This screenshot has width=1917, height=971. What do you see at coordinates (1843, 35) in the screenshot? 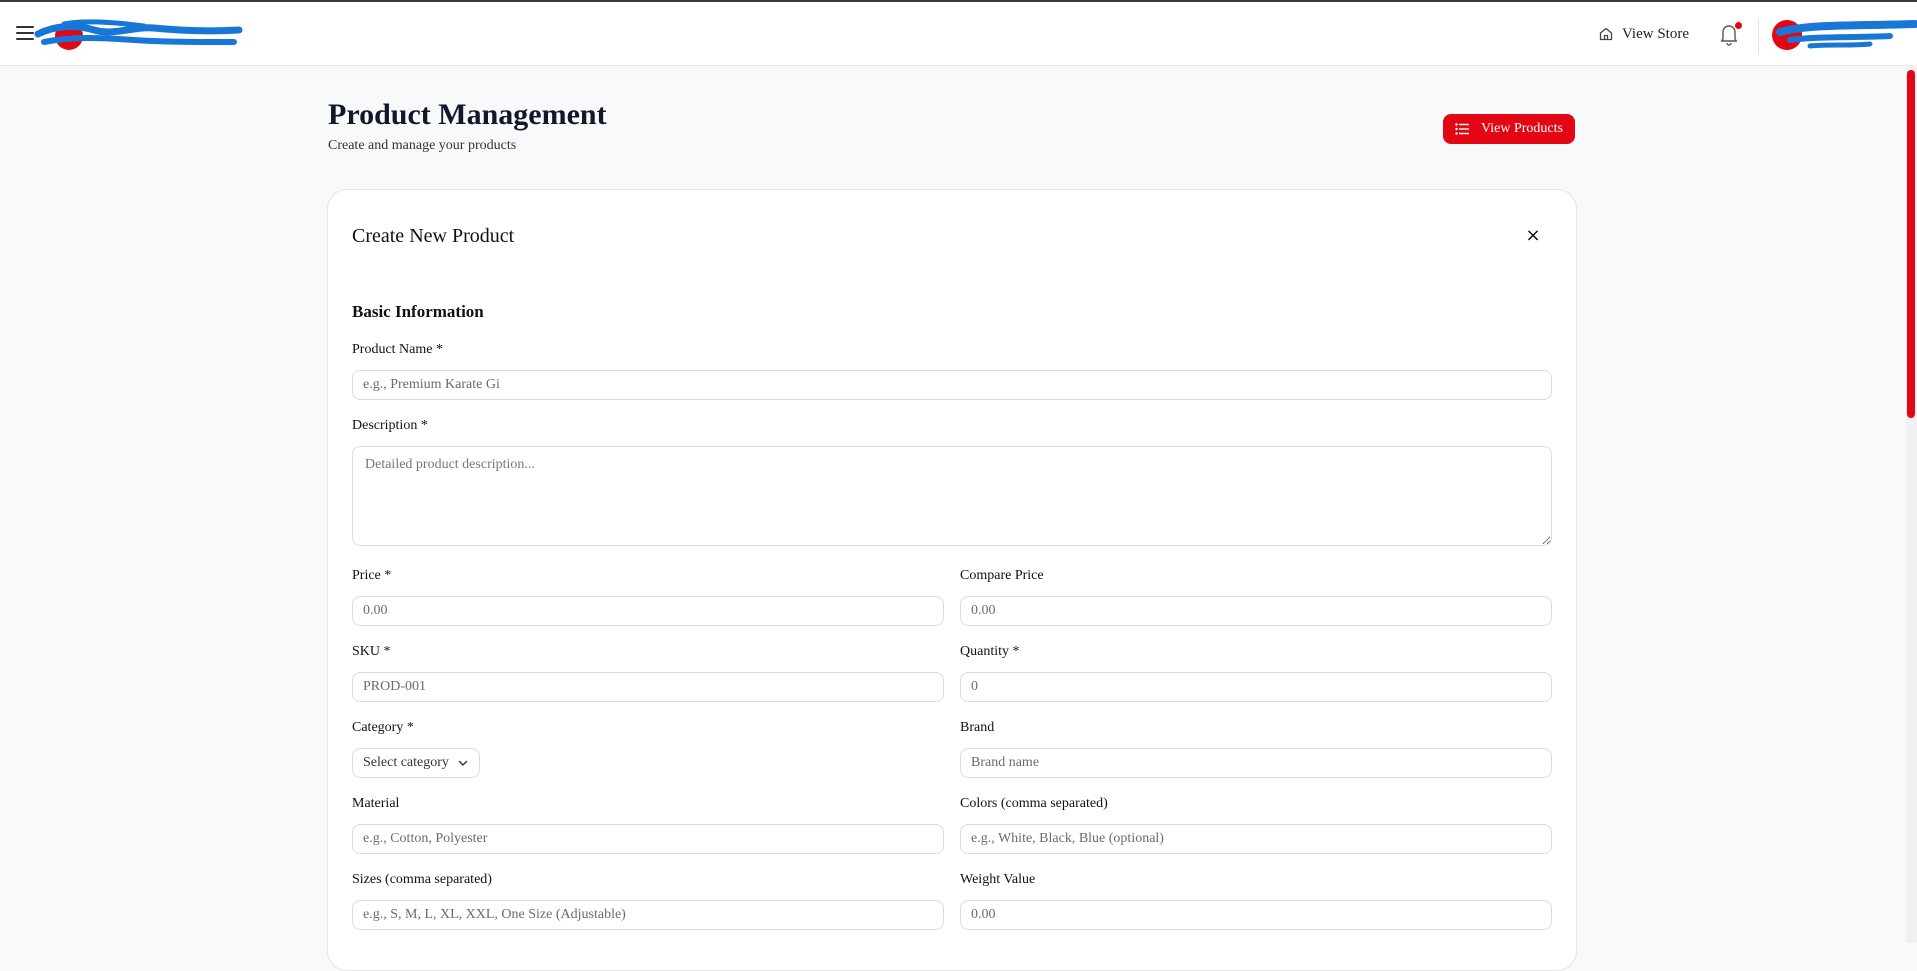
I see `user-avatar-redacted` at bounding box center [1843, 35].